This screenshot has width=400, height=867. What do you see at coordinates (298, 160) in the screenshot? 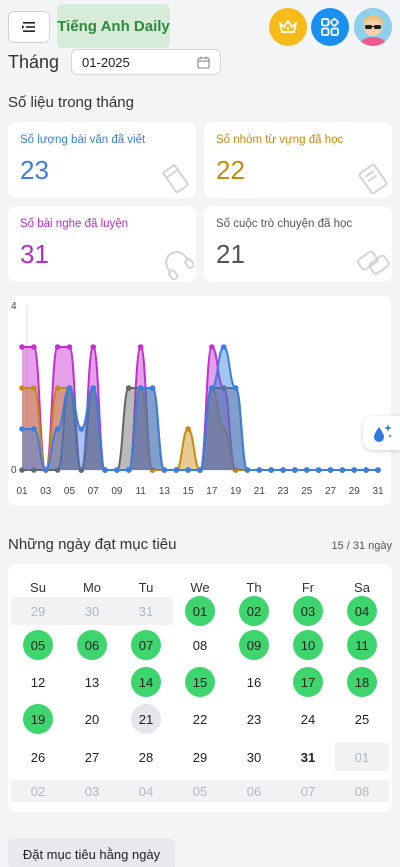
I see `vocab-group-card: Số nhóm từ vựng đã học 22` at bounding box center [298, 160].